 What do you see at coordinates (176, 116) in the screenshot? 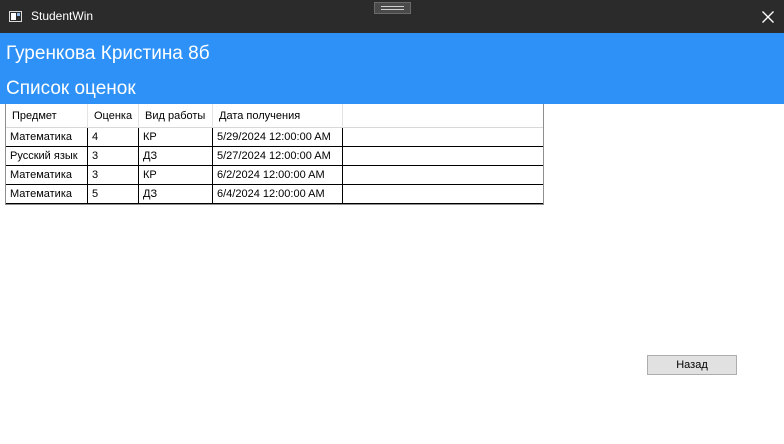
I see `column-header-work-type: Вид работы` at bounding box center [176, 116].